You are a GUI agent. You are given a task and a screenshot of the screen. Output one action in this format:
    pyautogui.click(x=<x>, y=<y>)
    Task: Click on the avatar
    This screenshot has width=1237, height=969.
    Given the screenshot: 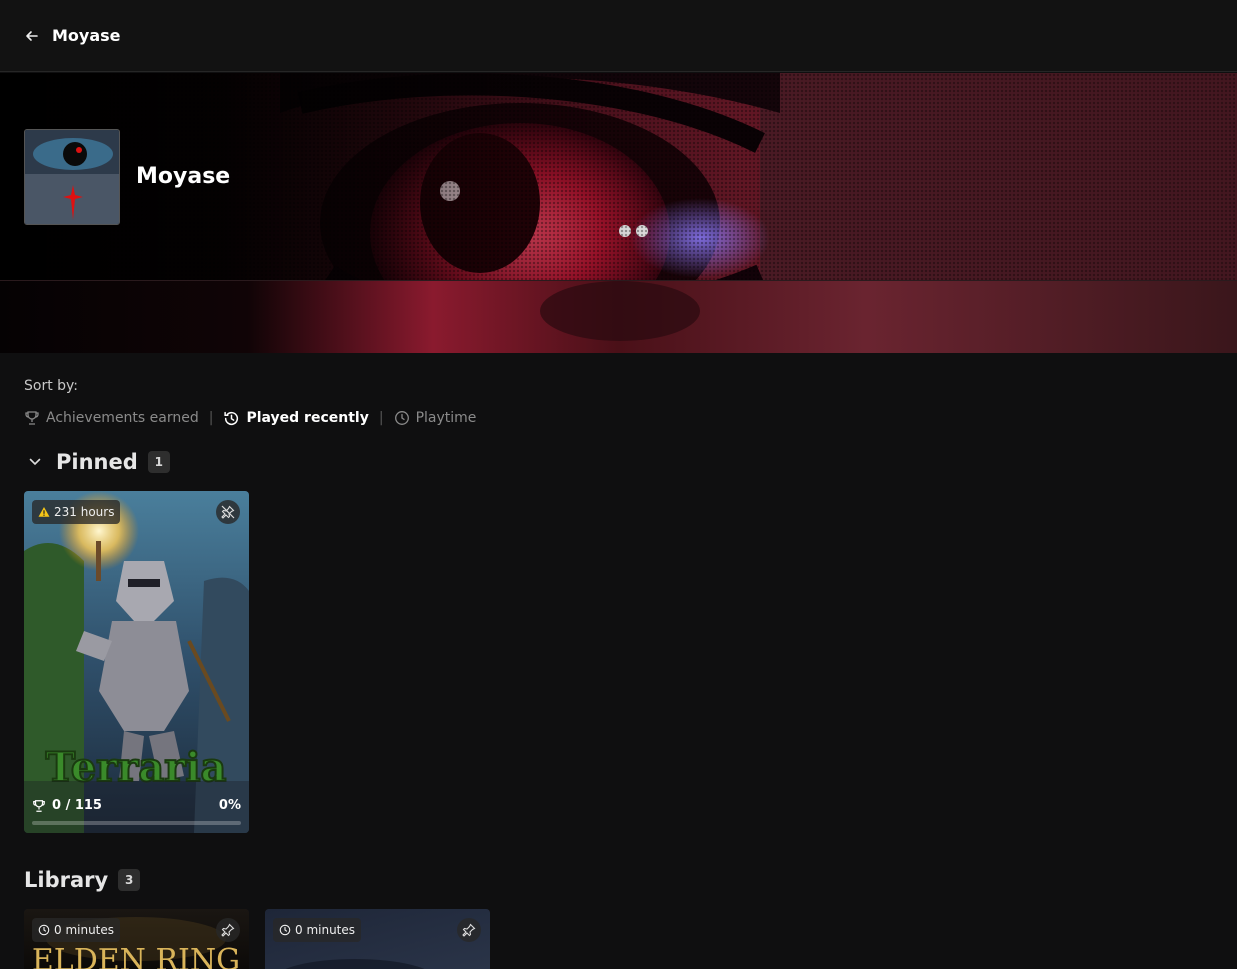 What is the action you would take?
    pyautogui.click(x=72, y=177)
    